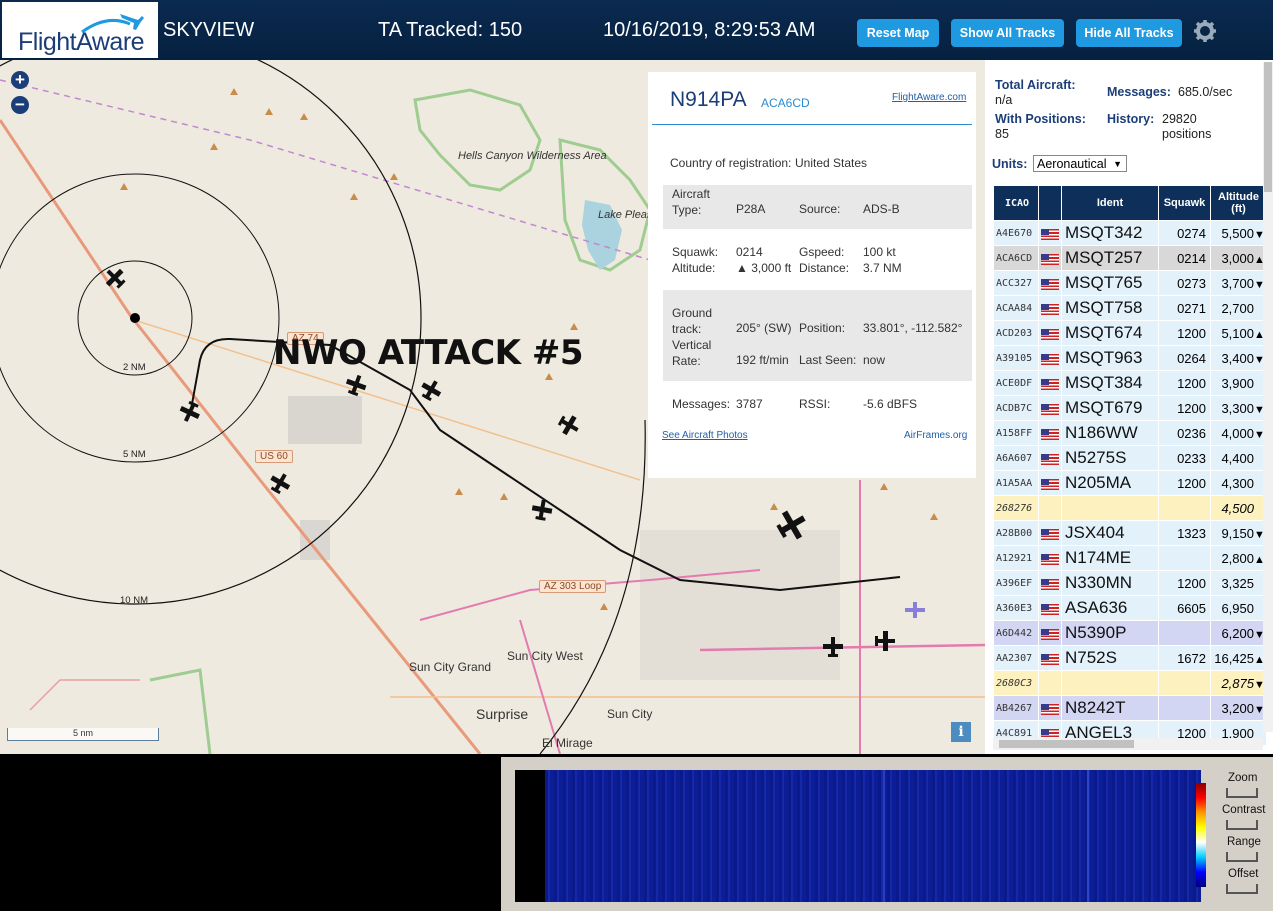  Describe the element at coordinates (822, 252) in the screenshot. I see `gspeed-label: Gspeed:` at that location.